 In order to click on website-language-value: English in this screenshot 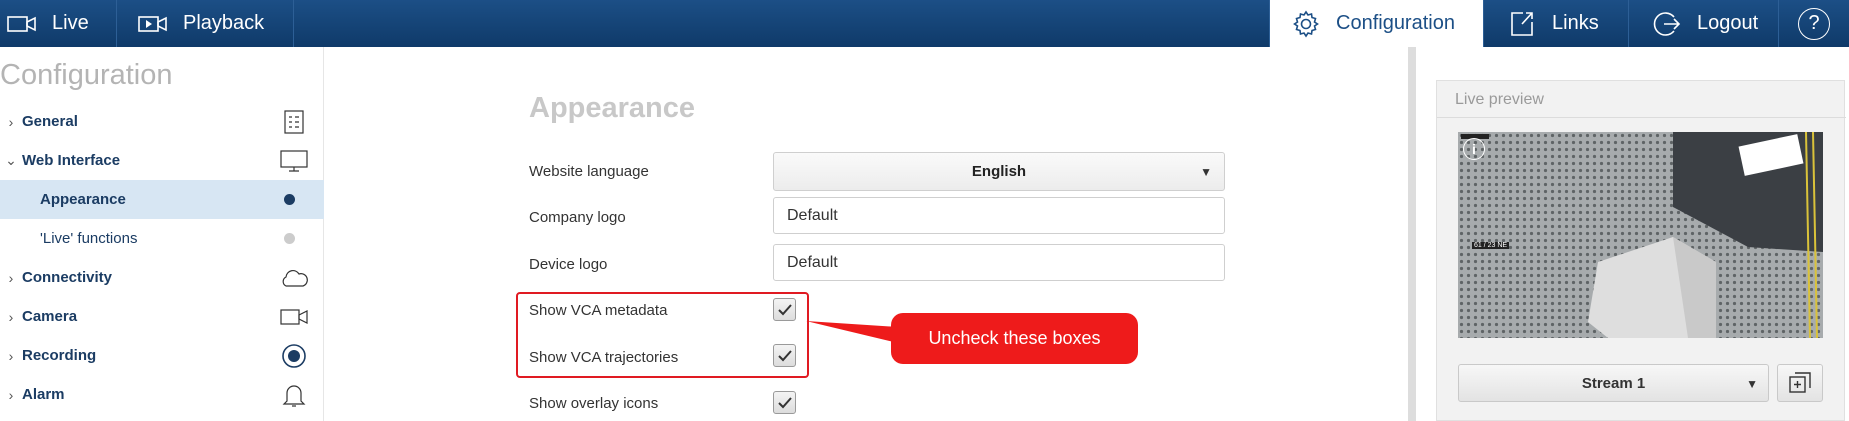, I will do `click(999, 171)`.